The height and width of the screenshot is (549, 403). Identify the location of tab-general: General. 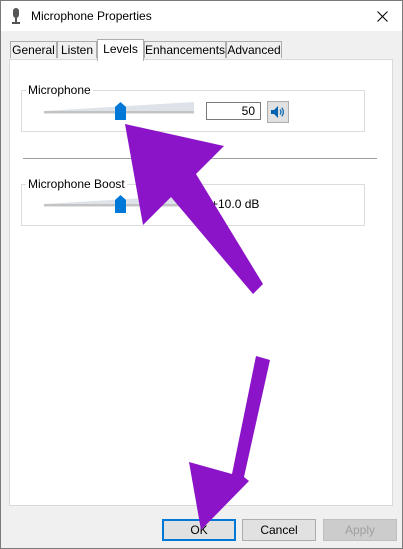
(33, 49).